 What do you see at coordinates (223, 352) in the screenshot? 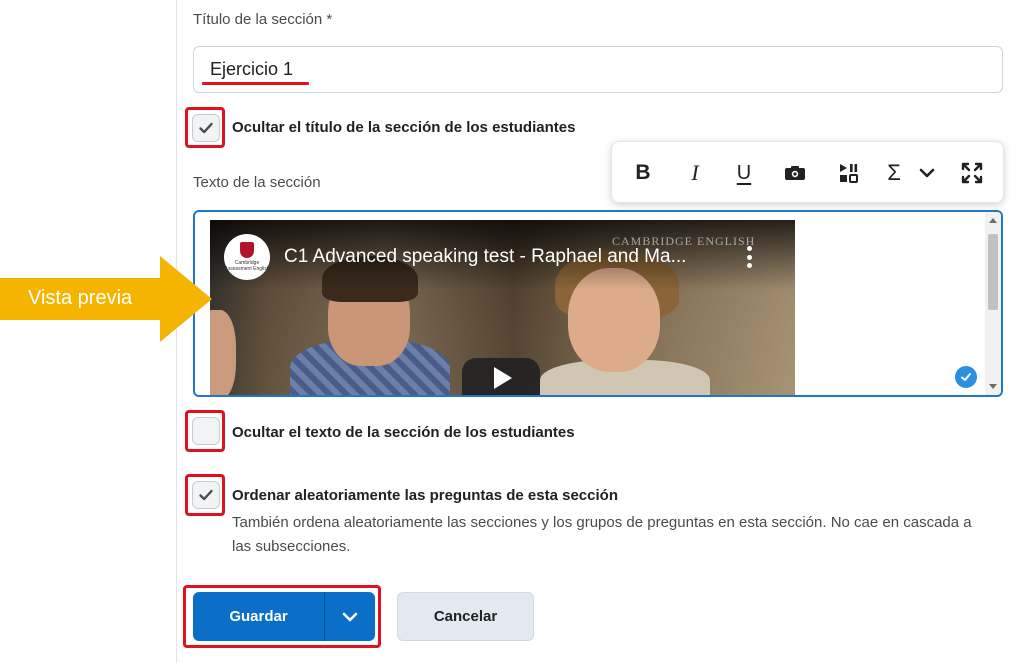
I see `video-person-left` at bounding box center [223, 352].